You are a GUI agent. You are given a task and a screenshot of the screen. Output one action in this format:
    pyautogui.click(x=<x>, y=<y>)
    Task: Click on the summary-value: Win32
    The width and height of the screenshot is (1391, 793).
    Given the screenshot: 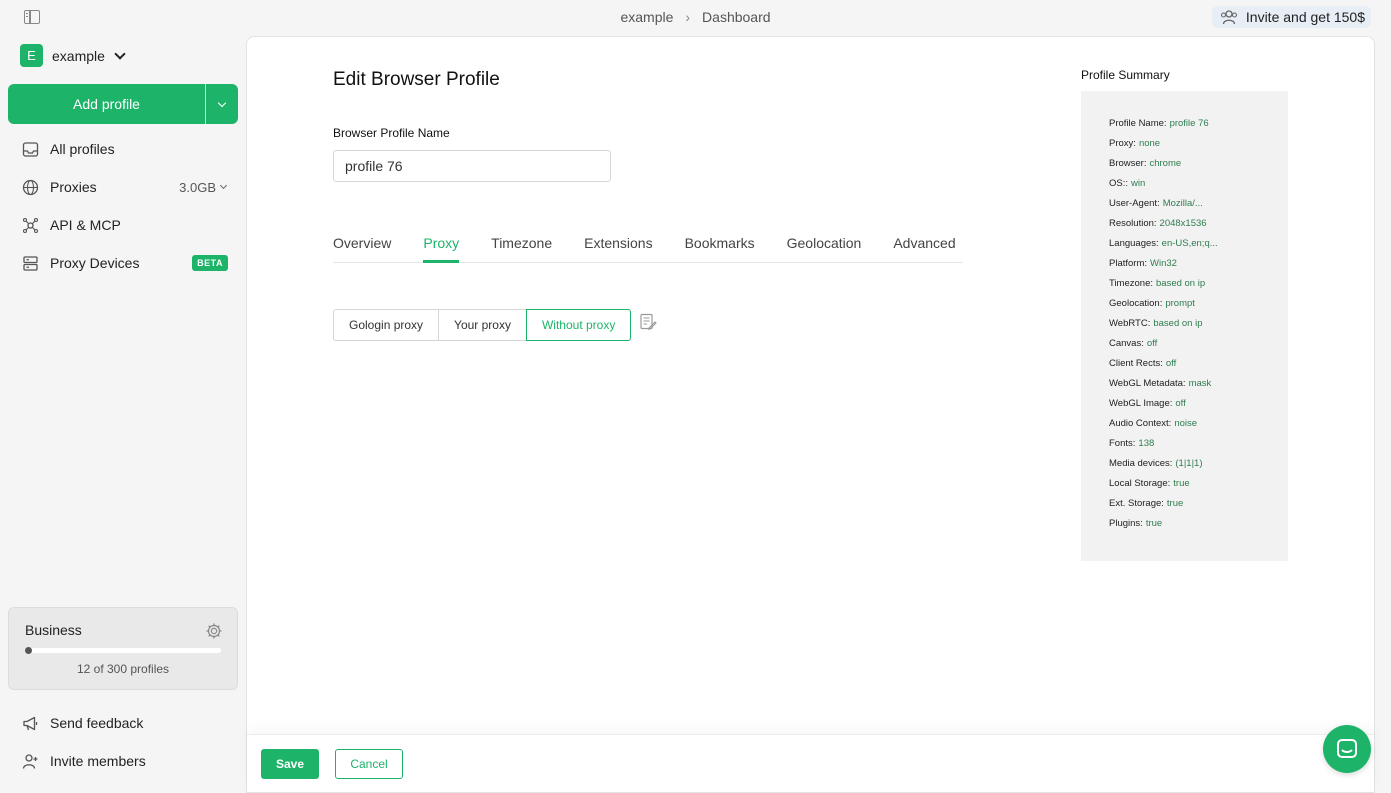 What is the action you would take?
    pyautogui.click(x=1163, y=263)
    